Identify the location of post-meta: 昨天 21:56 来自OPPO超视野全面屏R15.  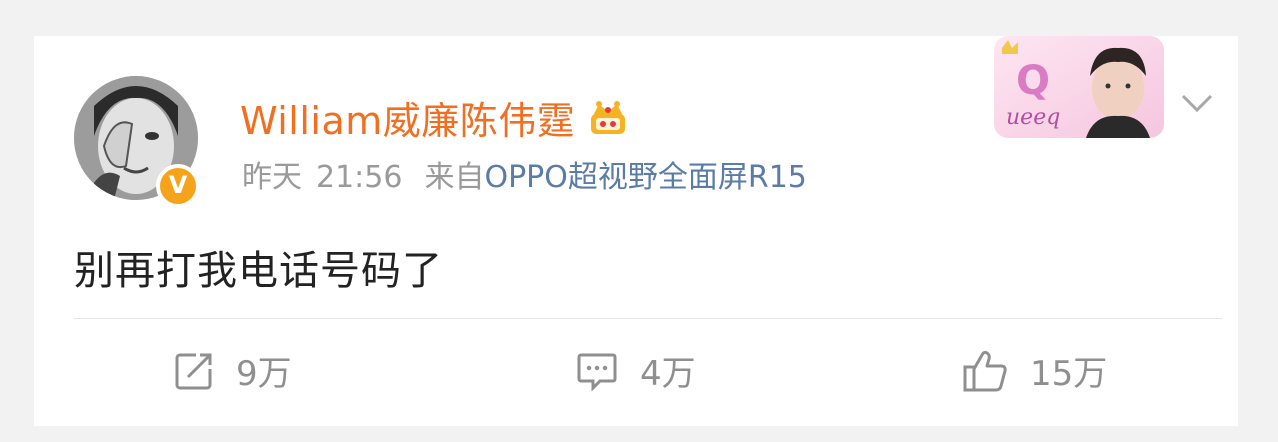
(524, 174).